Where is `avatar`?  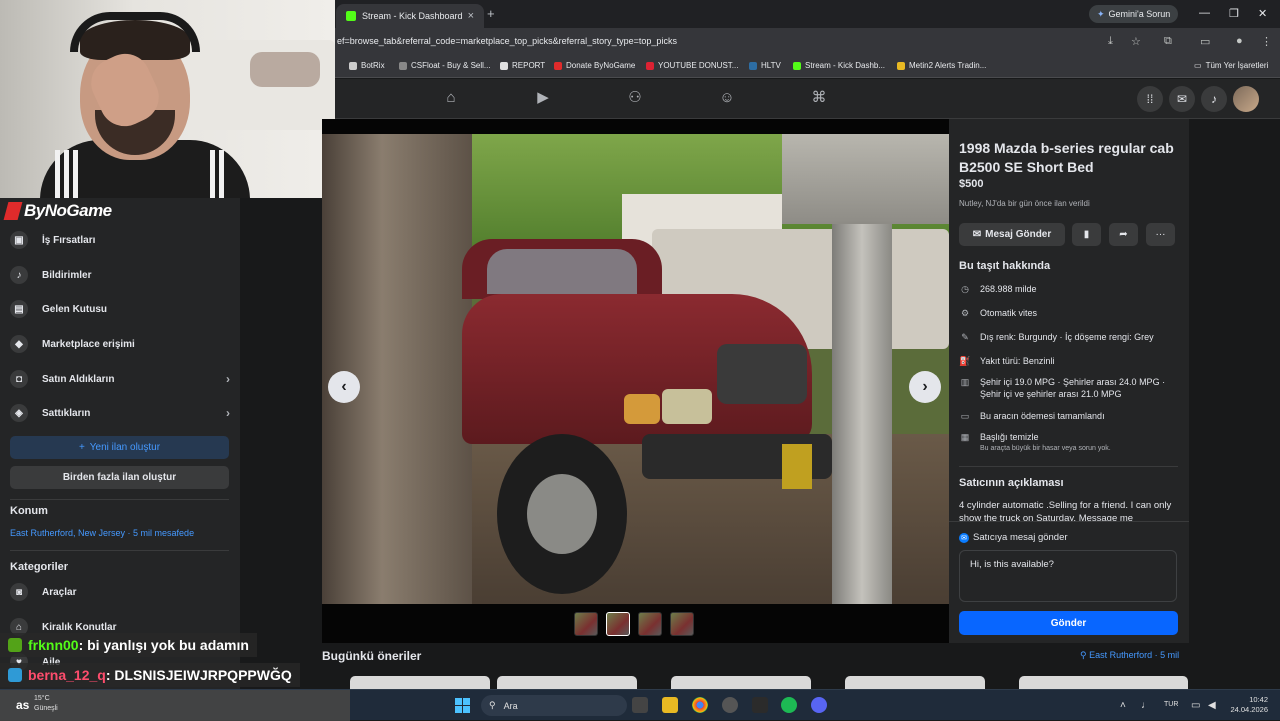 avatar is located at coordinates (1246, 99).